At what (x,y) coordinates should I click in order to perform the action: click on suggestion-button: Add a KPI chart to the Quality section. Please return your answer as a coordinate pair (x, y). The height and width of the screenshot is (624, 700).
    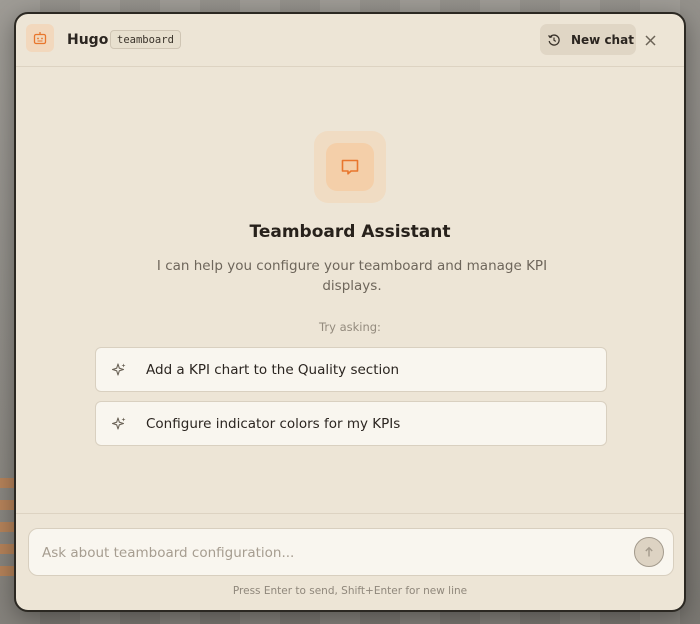
    Looking at the image, I should click on (351, 369).